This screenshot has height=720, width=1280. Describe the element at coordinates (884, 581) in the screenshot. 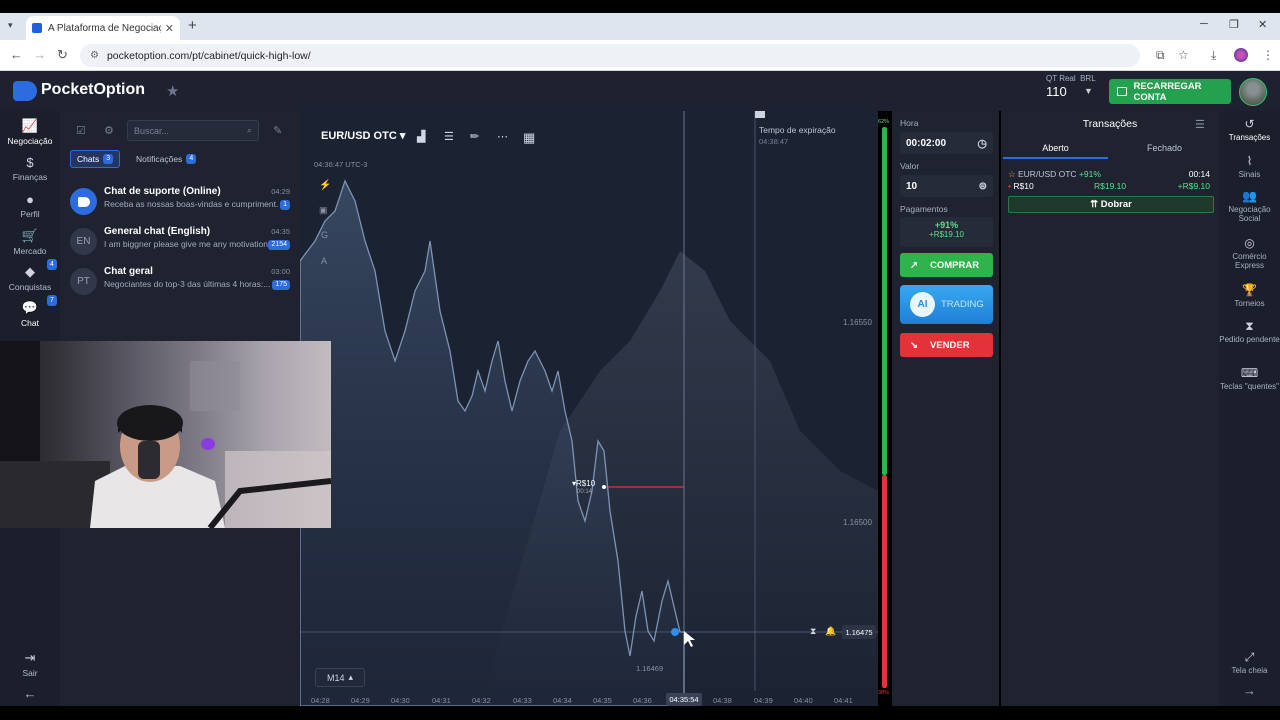

I see `sell-sentiment-bar` at that location.